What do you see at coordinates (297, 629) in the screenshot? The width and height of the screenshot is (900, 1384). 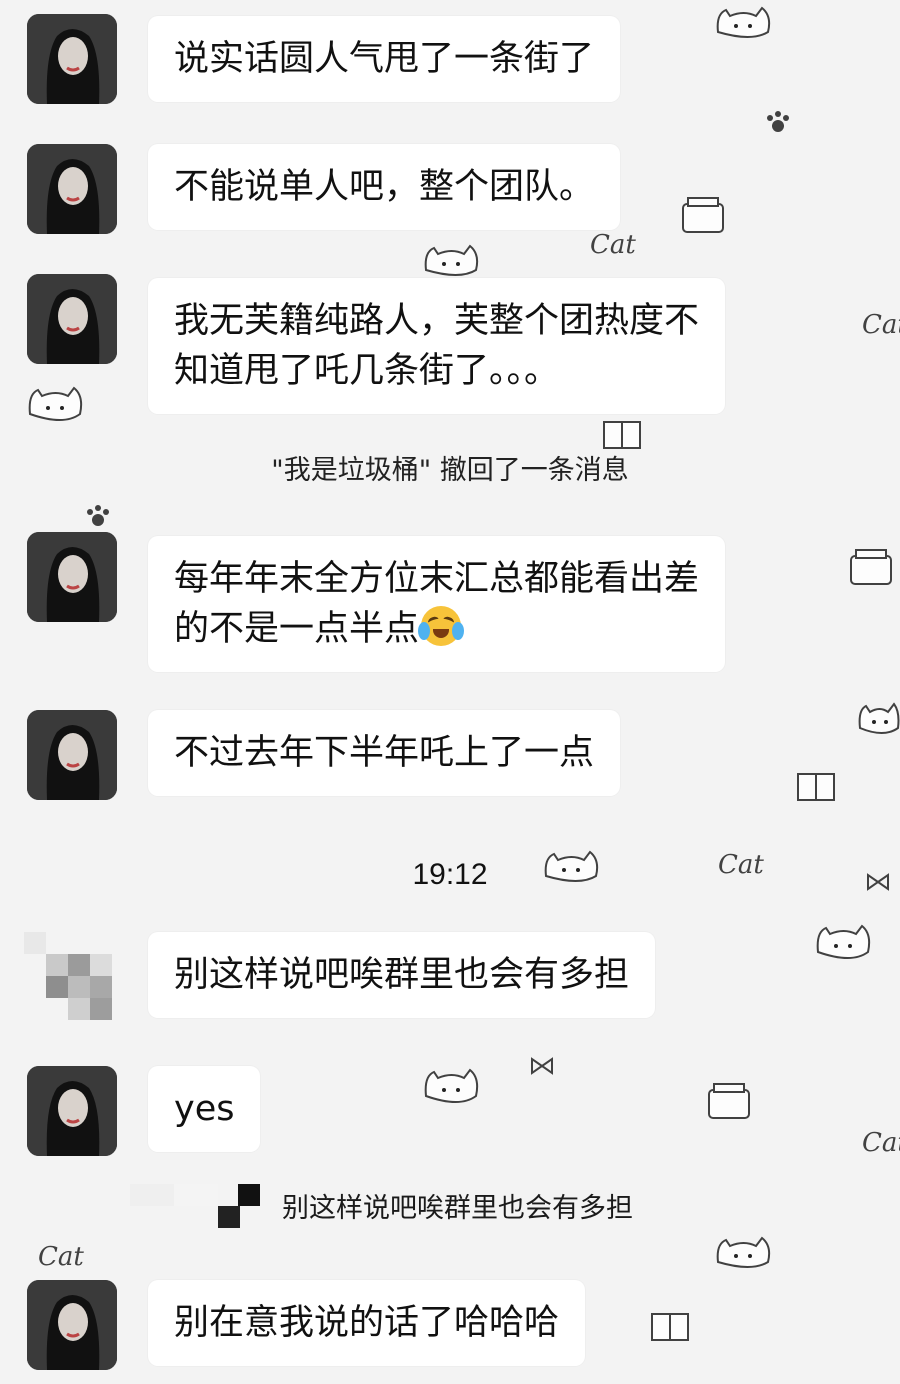 I see `message-text: 的不是一点半点` at bounding box center [297, 629].